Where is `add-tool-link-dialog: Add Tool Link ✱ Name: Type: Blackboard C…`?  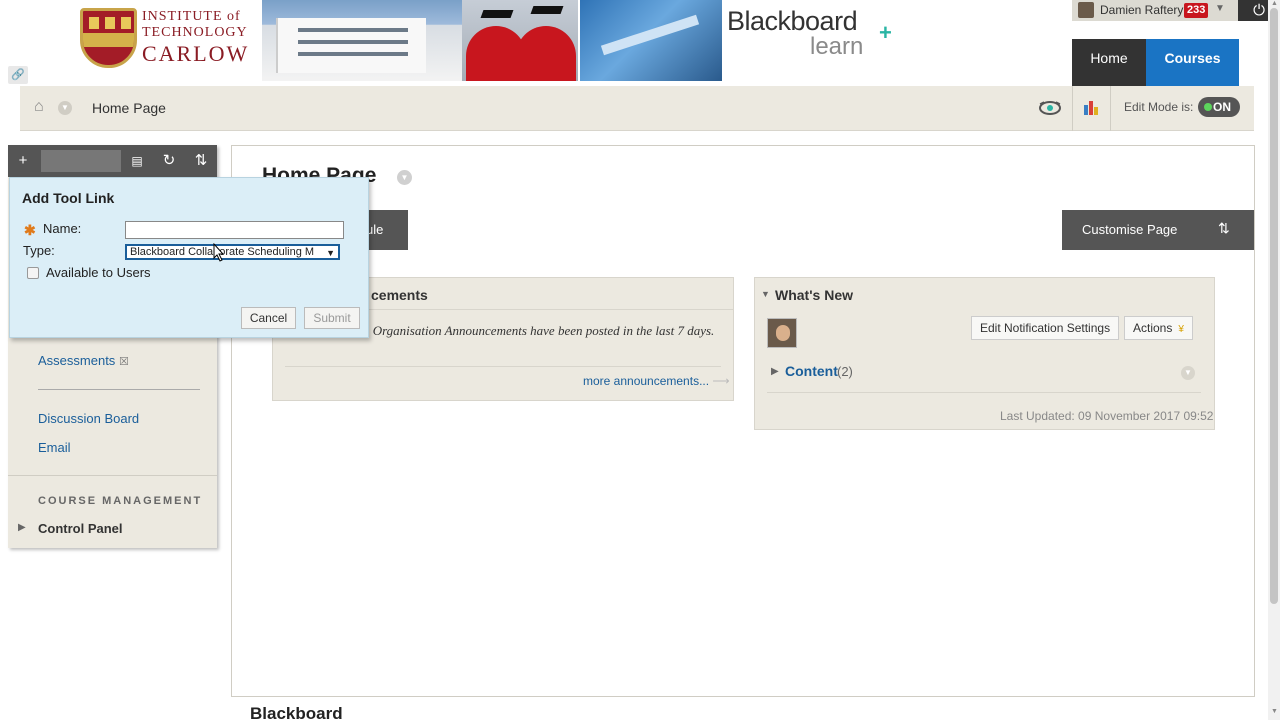
add-tool-link-dialog: Add Tool Link ✱ Name: Type: Blackboard C… is located at coordinates (189, 257).